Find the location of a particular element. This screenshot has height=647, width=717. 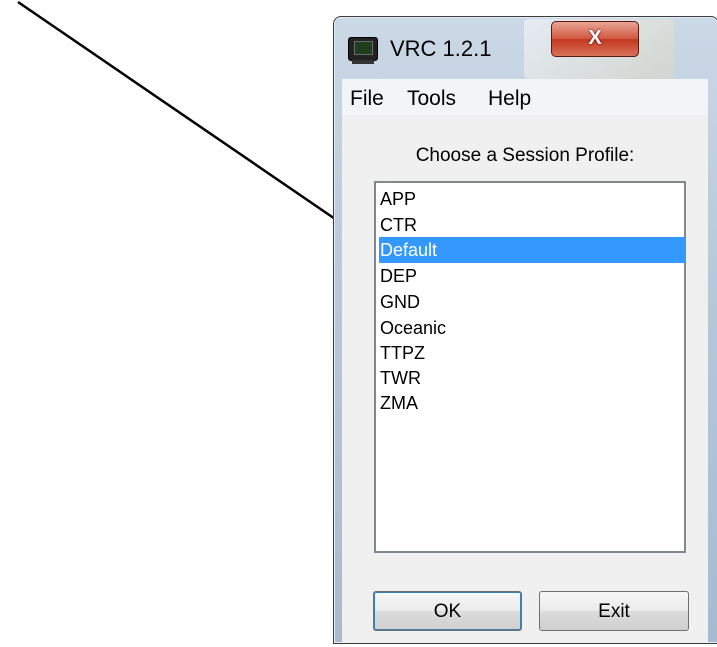

window-title: VRC 1.2.1 is located at coordinates (441, 48).